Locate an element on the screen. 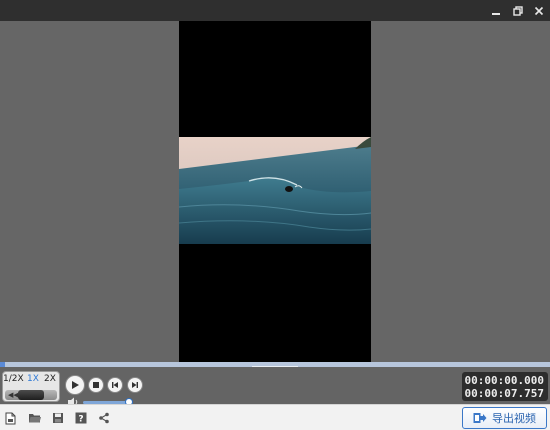  playback-controls: 1/2X 1X 2X ◀◀ 00:00:00.000 00:00:07.757 is located at coordinates (275, 387).